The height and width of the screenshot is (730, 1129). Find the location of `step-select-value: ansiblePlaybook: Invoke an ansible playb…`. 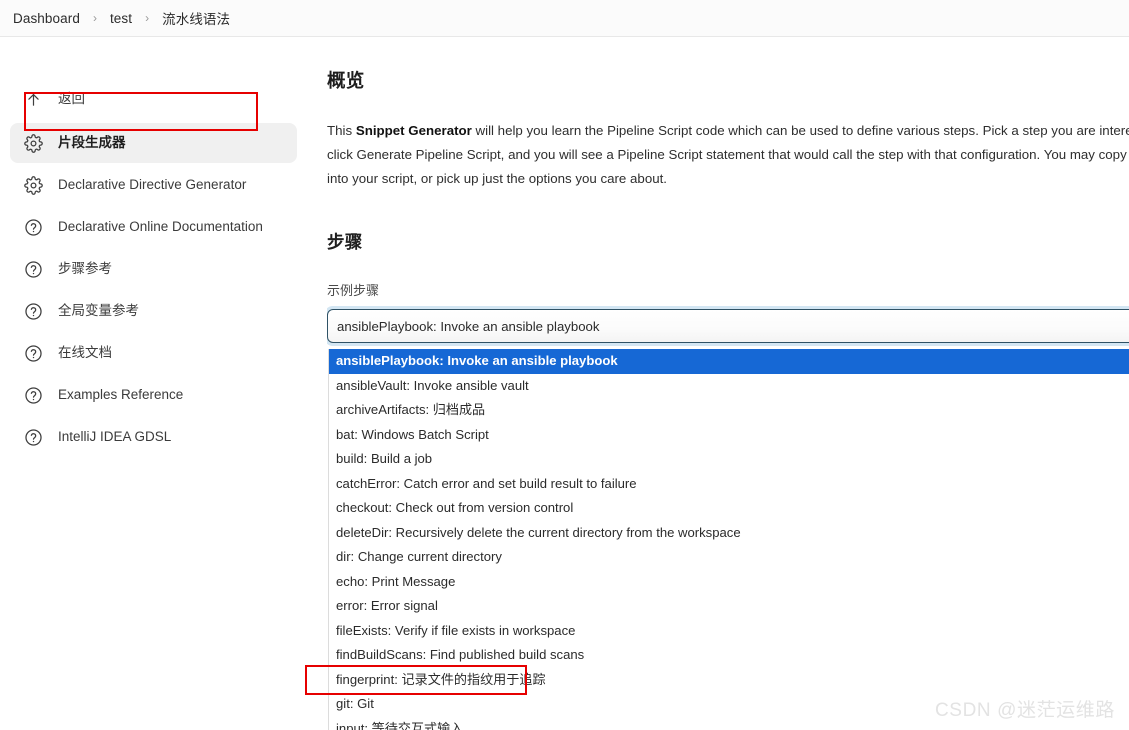

step-select-value: ansiblePlaybook: Invoke an ansible playb… is located at coordinates (468, 326).